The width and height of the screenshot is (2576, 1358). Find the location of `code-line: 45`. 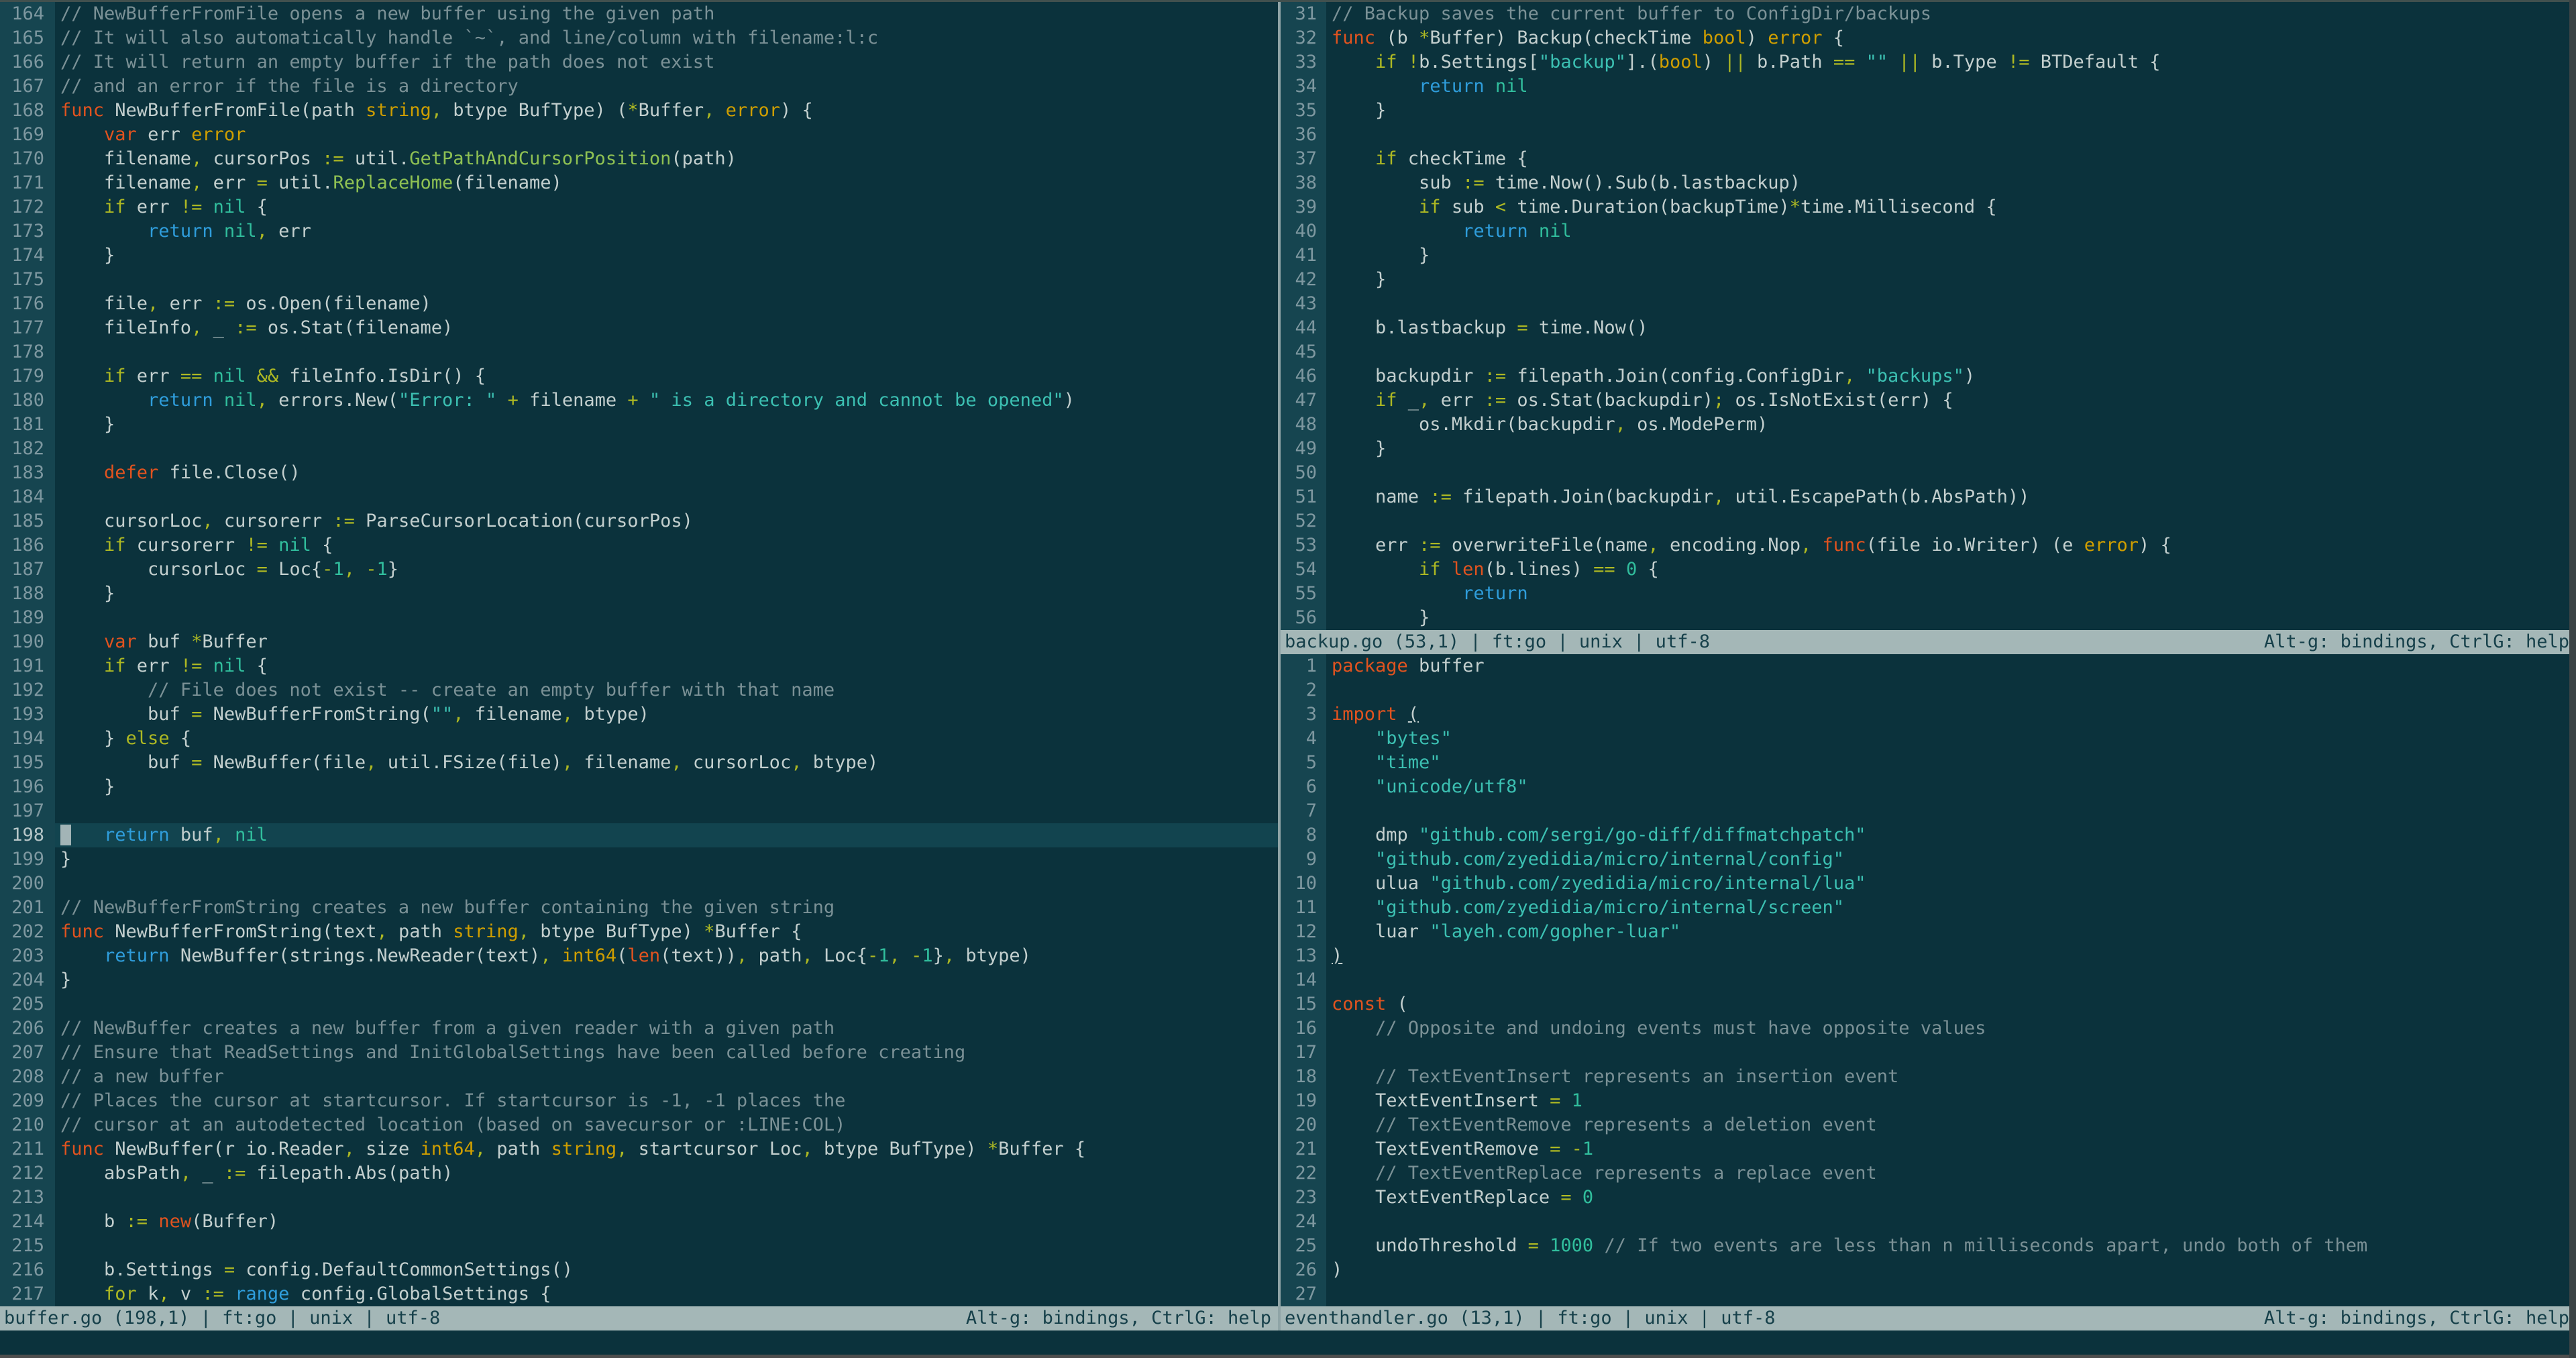

code-line: 45 is located at coordinates (1928, 352).